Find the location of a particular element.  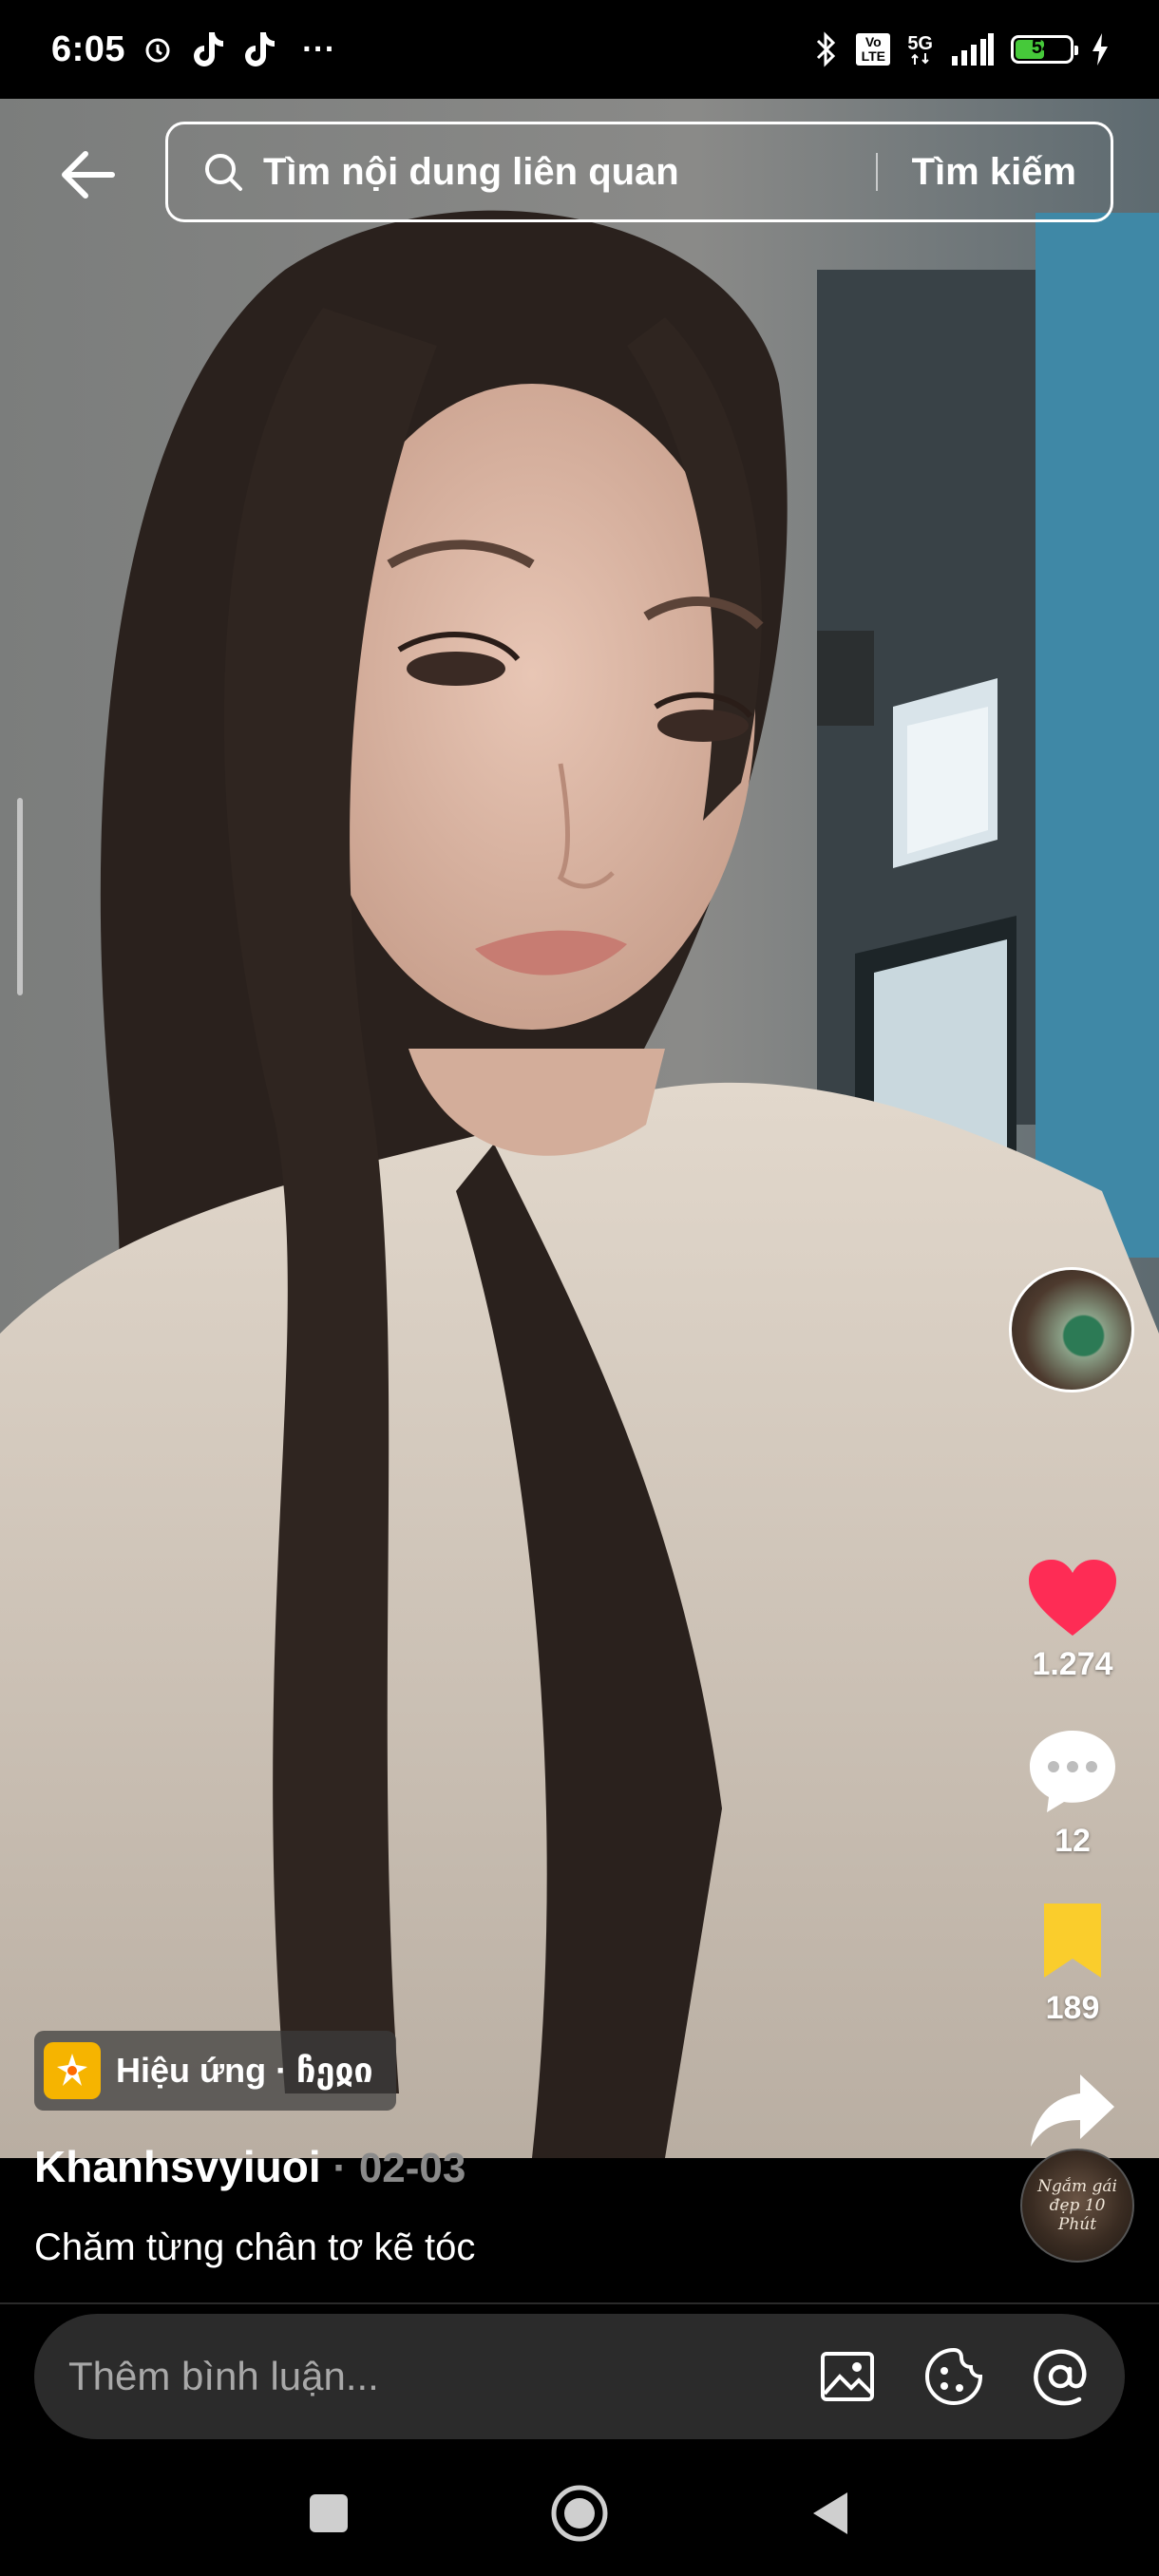

post-description: Chăm từng chân tơ kẽ tóc is located at coordinates (255, 2247).